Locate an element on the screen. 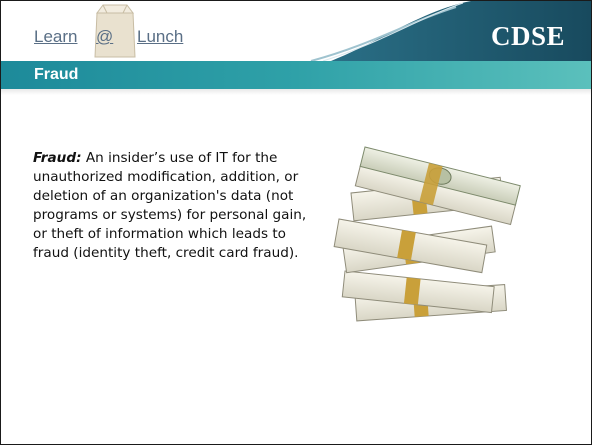 The width and height of the screenshot is (592, 445). cdse-logo: CDSE is located at coordinates (527, 36).